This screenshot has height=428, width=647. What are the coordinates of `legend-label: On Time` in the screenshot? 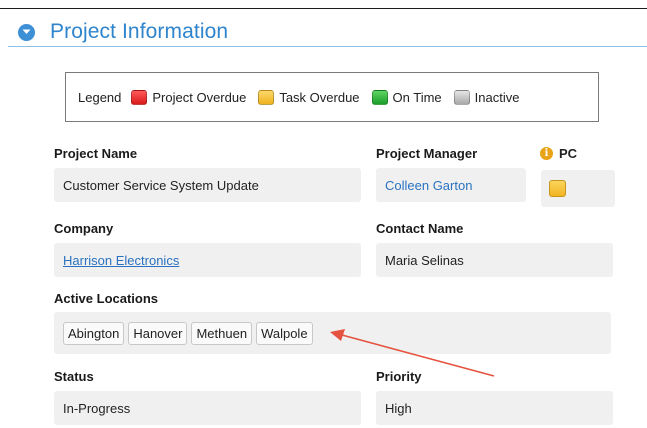 It's located at (417, 97).